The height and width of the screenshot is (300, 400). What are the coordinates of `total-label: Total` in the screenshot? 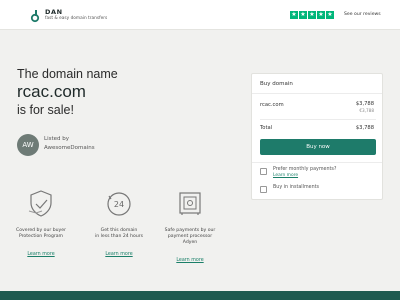 It's located at (266, 128).